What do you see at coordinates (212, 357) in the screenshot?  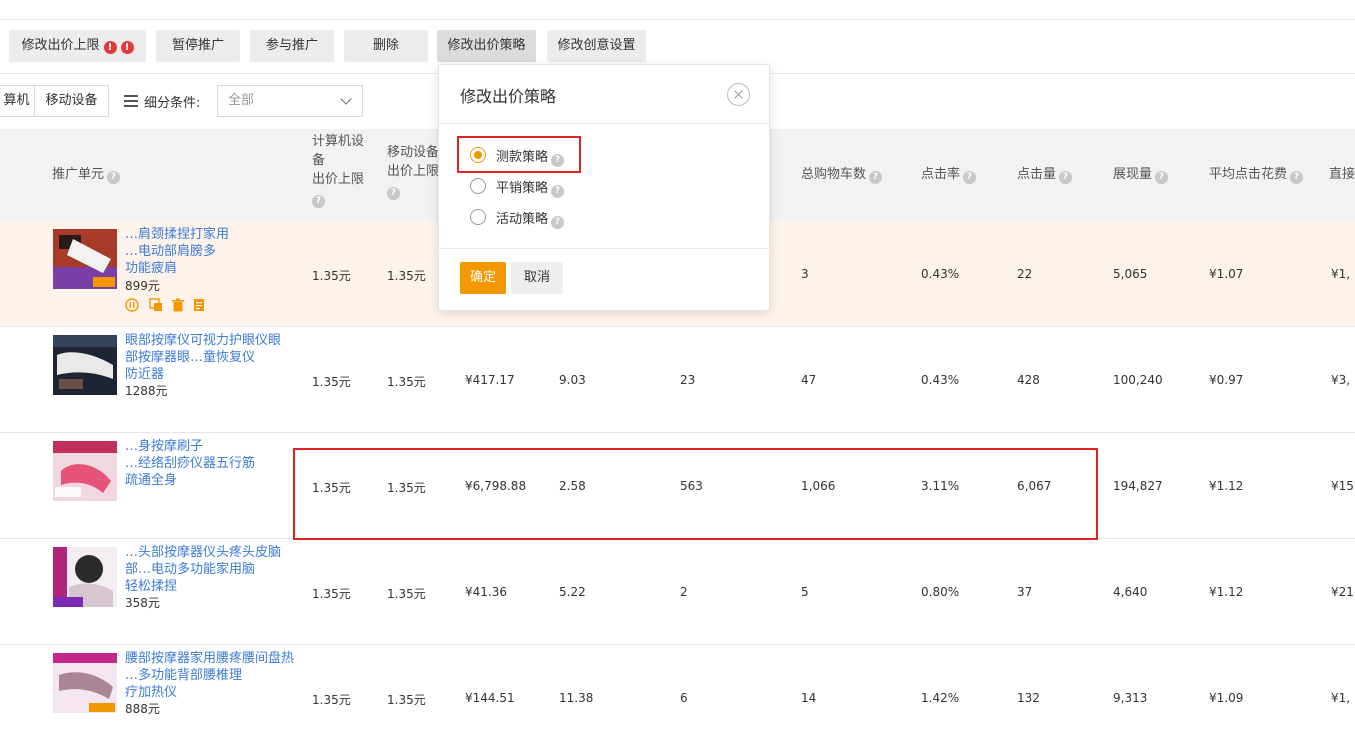 I see `product-title-link: 眼部按摩仪可视力护眼仪眼 部按摩器眼…童恢复仪 防近器` at bounding box center [212, 357].